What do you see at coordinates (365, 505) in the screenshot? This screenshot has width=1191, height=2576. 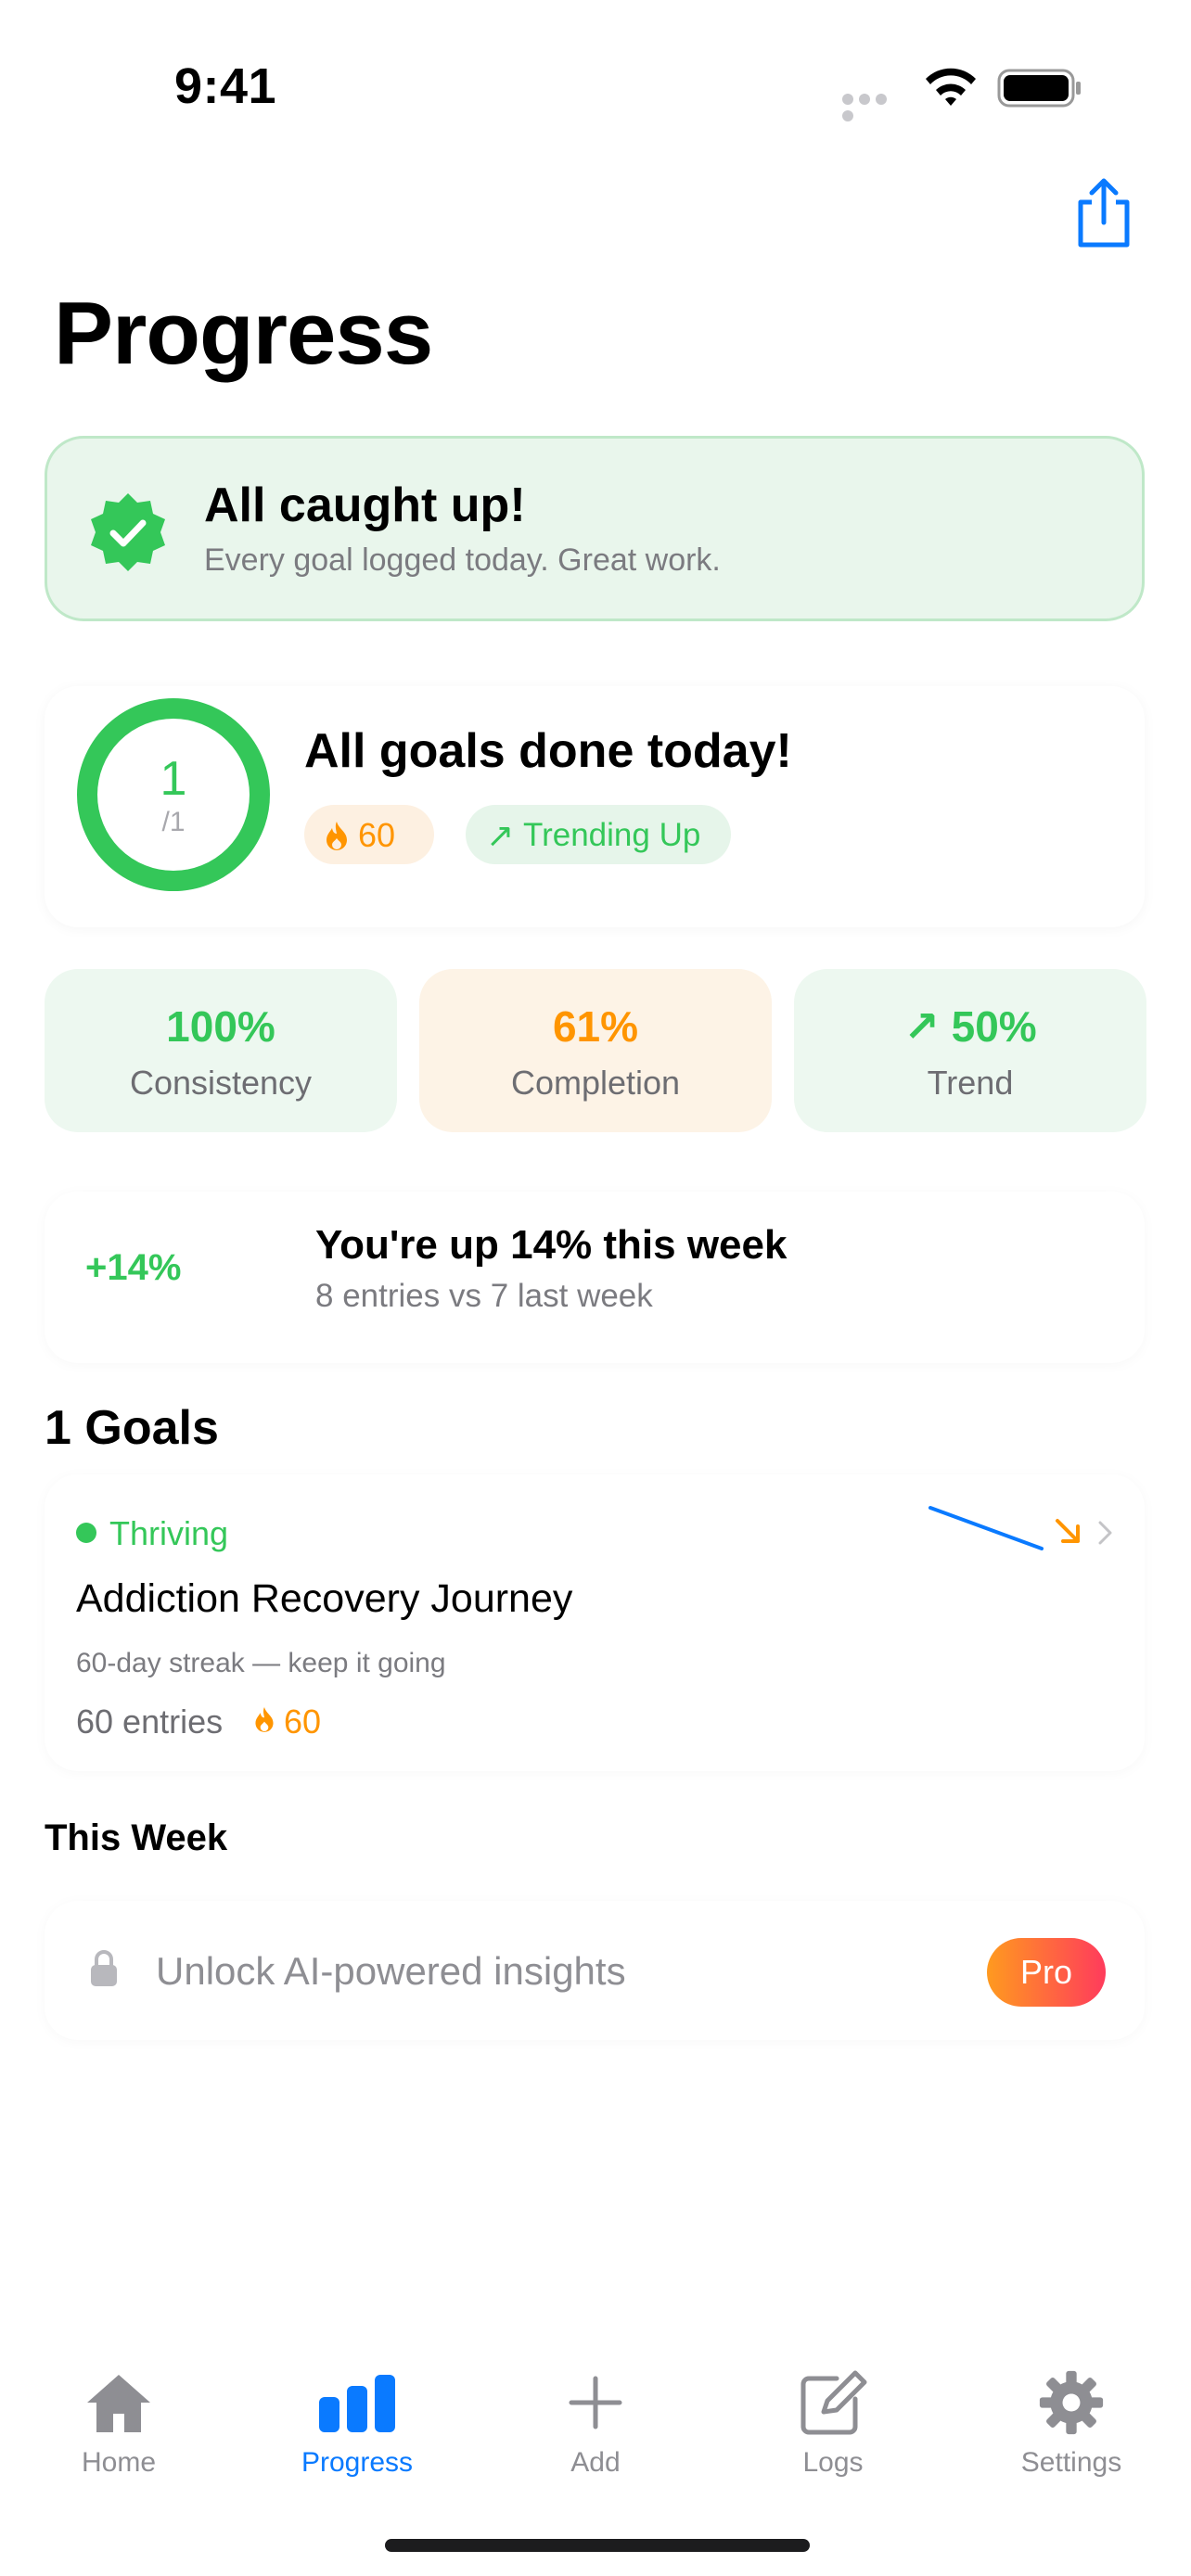 I see `banner-title: All caught up!` at bounding box center [365, 505].